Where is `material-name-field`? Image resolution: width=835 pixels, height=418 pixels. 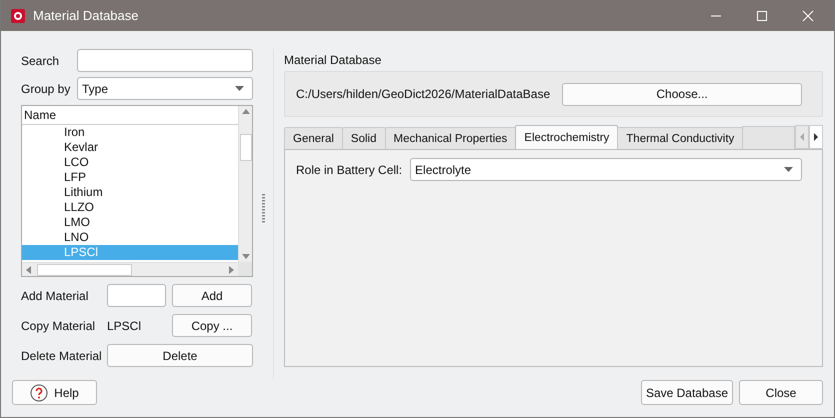
material-name-field is located at coordinates (136, 295).